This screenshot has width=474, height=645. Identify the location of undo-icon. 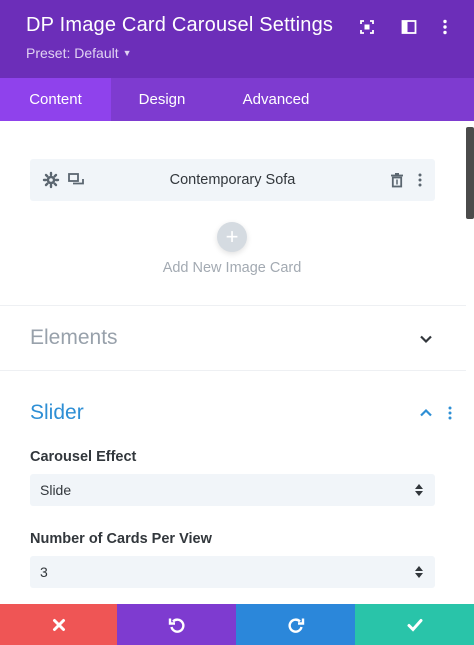
(176, 625).